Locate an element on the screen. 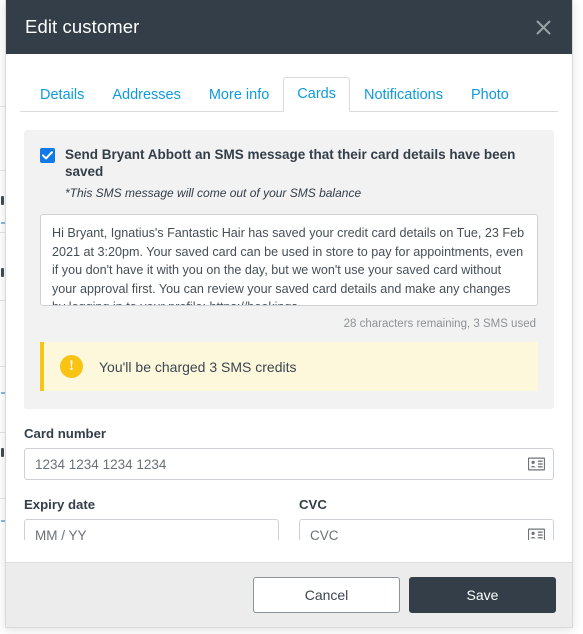  tab-details: Details is located at coordinates (62, 95).